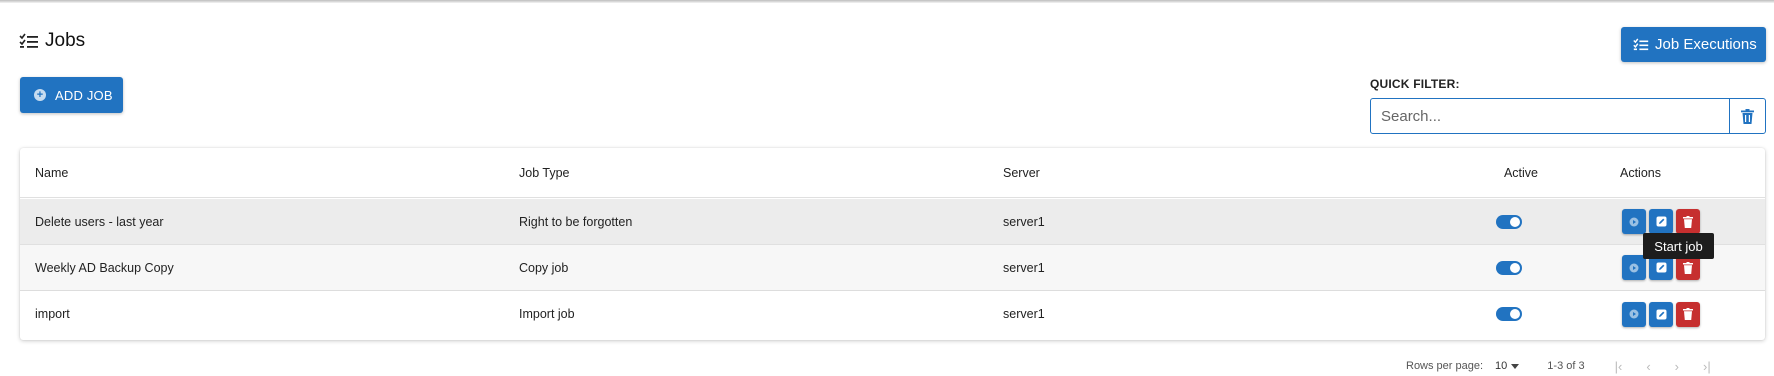 The height and width of the screenshot is (376, 1774). What do you see at coordinates (1707, 366) in the screenshot?
I see `last-page-icon: ›|` at bounding box center [1707, 366].